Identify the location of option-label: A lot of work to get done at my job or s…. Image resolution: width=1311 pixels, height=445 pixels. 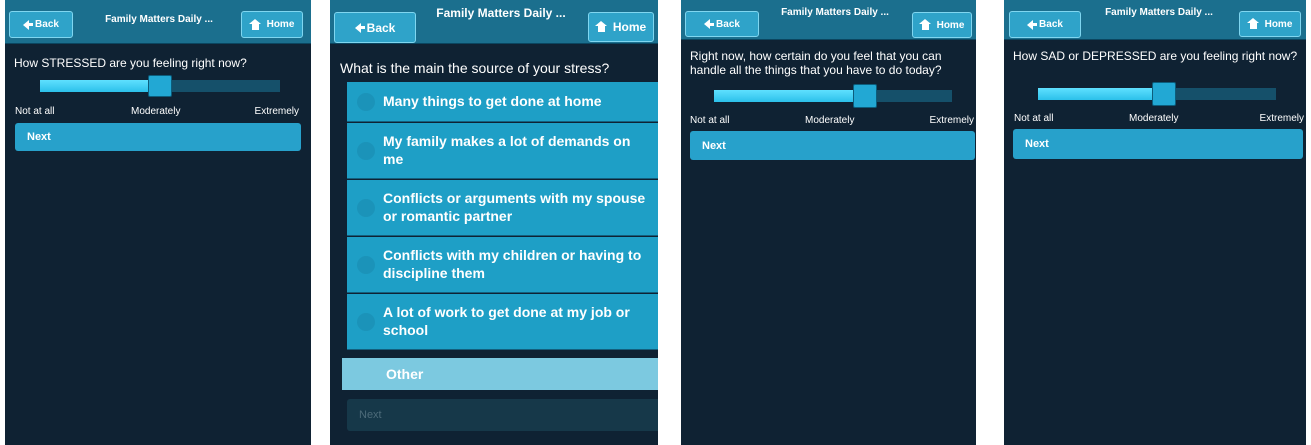
(506, 321).